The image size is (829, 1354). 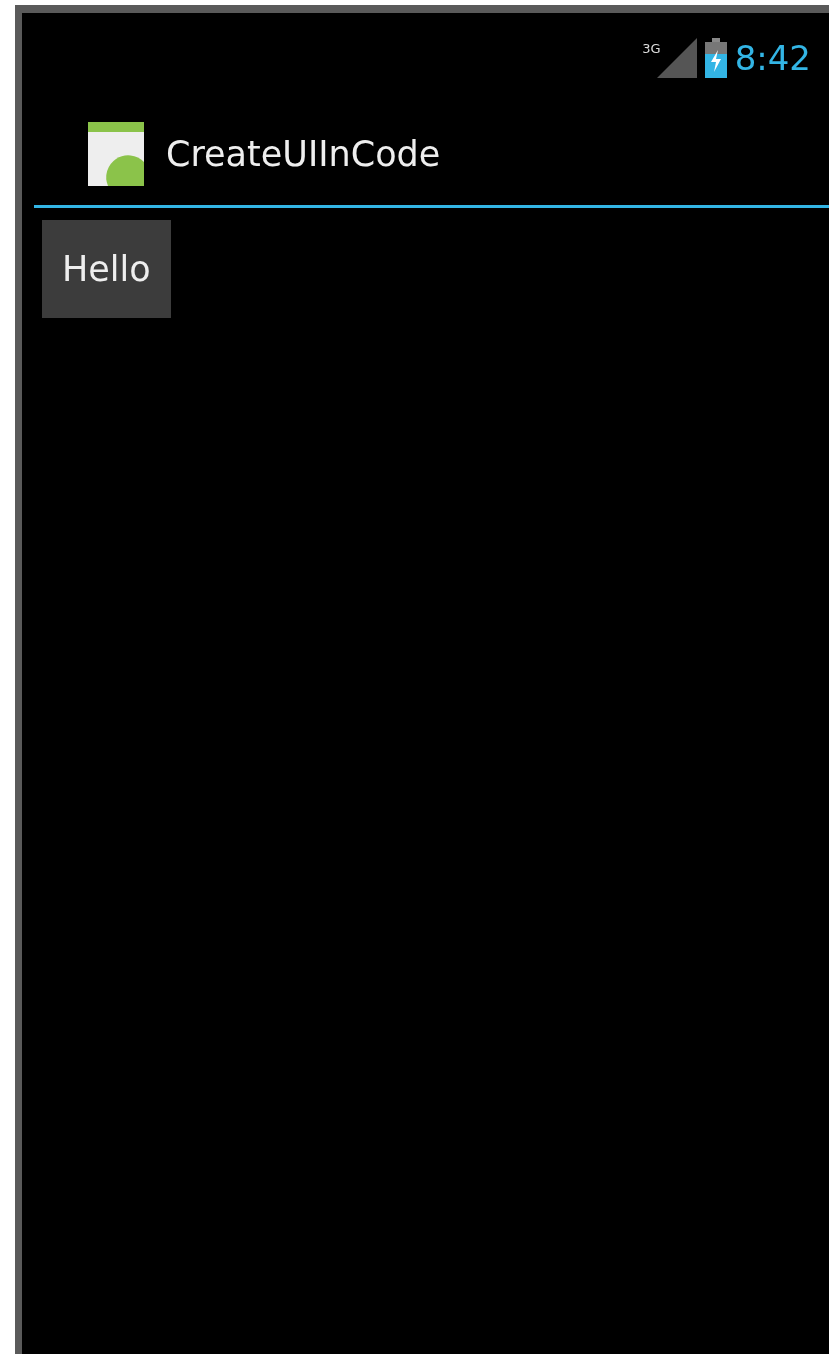 What do you see at coordinates (303, 154) in the screenshot?
I see `app-title: CreateUIInCode` at bounding box center [303, 154].